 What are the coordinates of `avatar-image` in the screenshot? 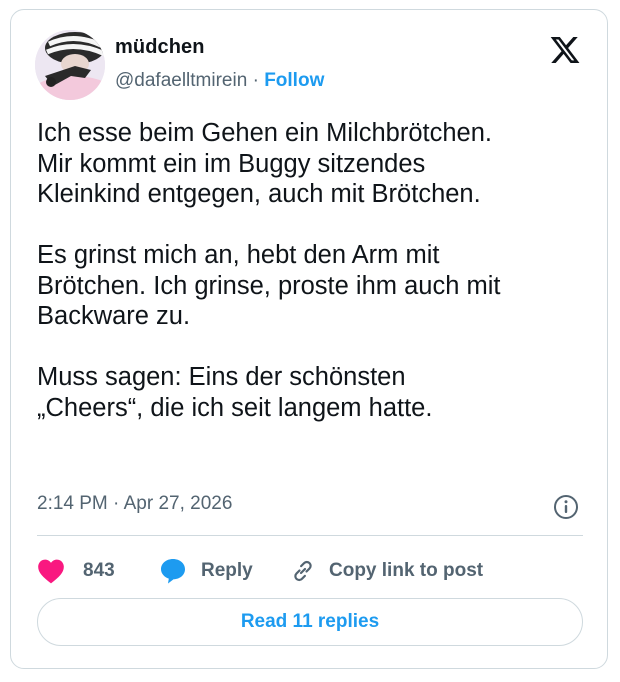 It's located at (70, 65).